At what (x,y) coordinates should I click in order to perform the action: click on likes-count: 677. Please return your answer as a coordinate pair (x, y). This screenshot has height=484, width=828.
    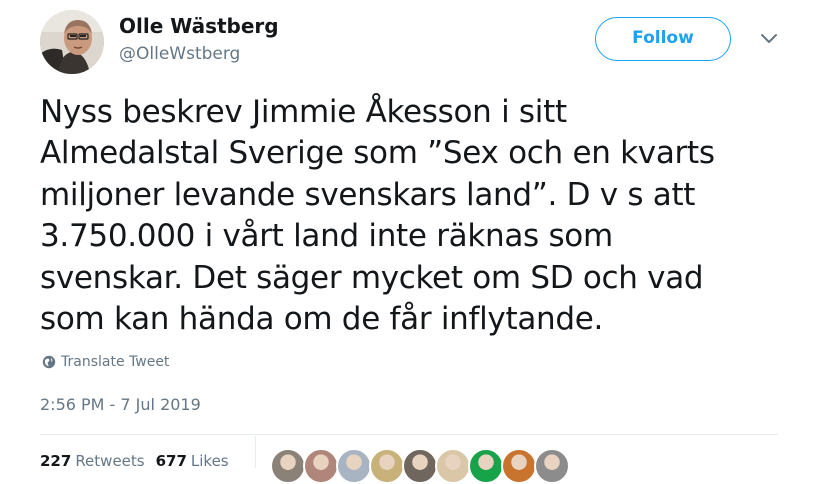
    Looking at the image, I should click on (171, 461).